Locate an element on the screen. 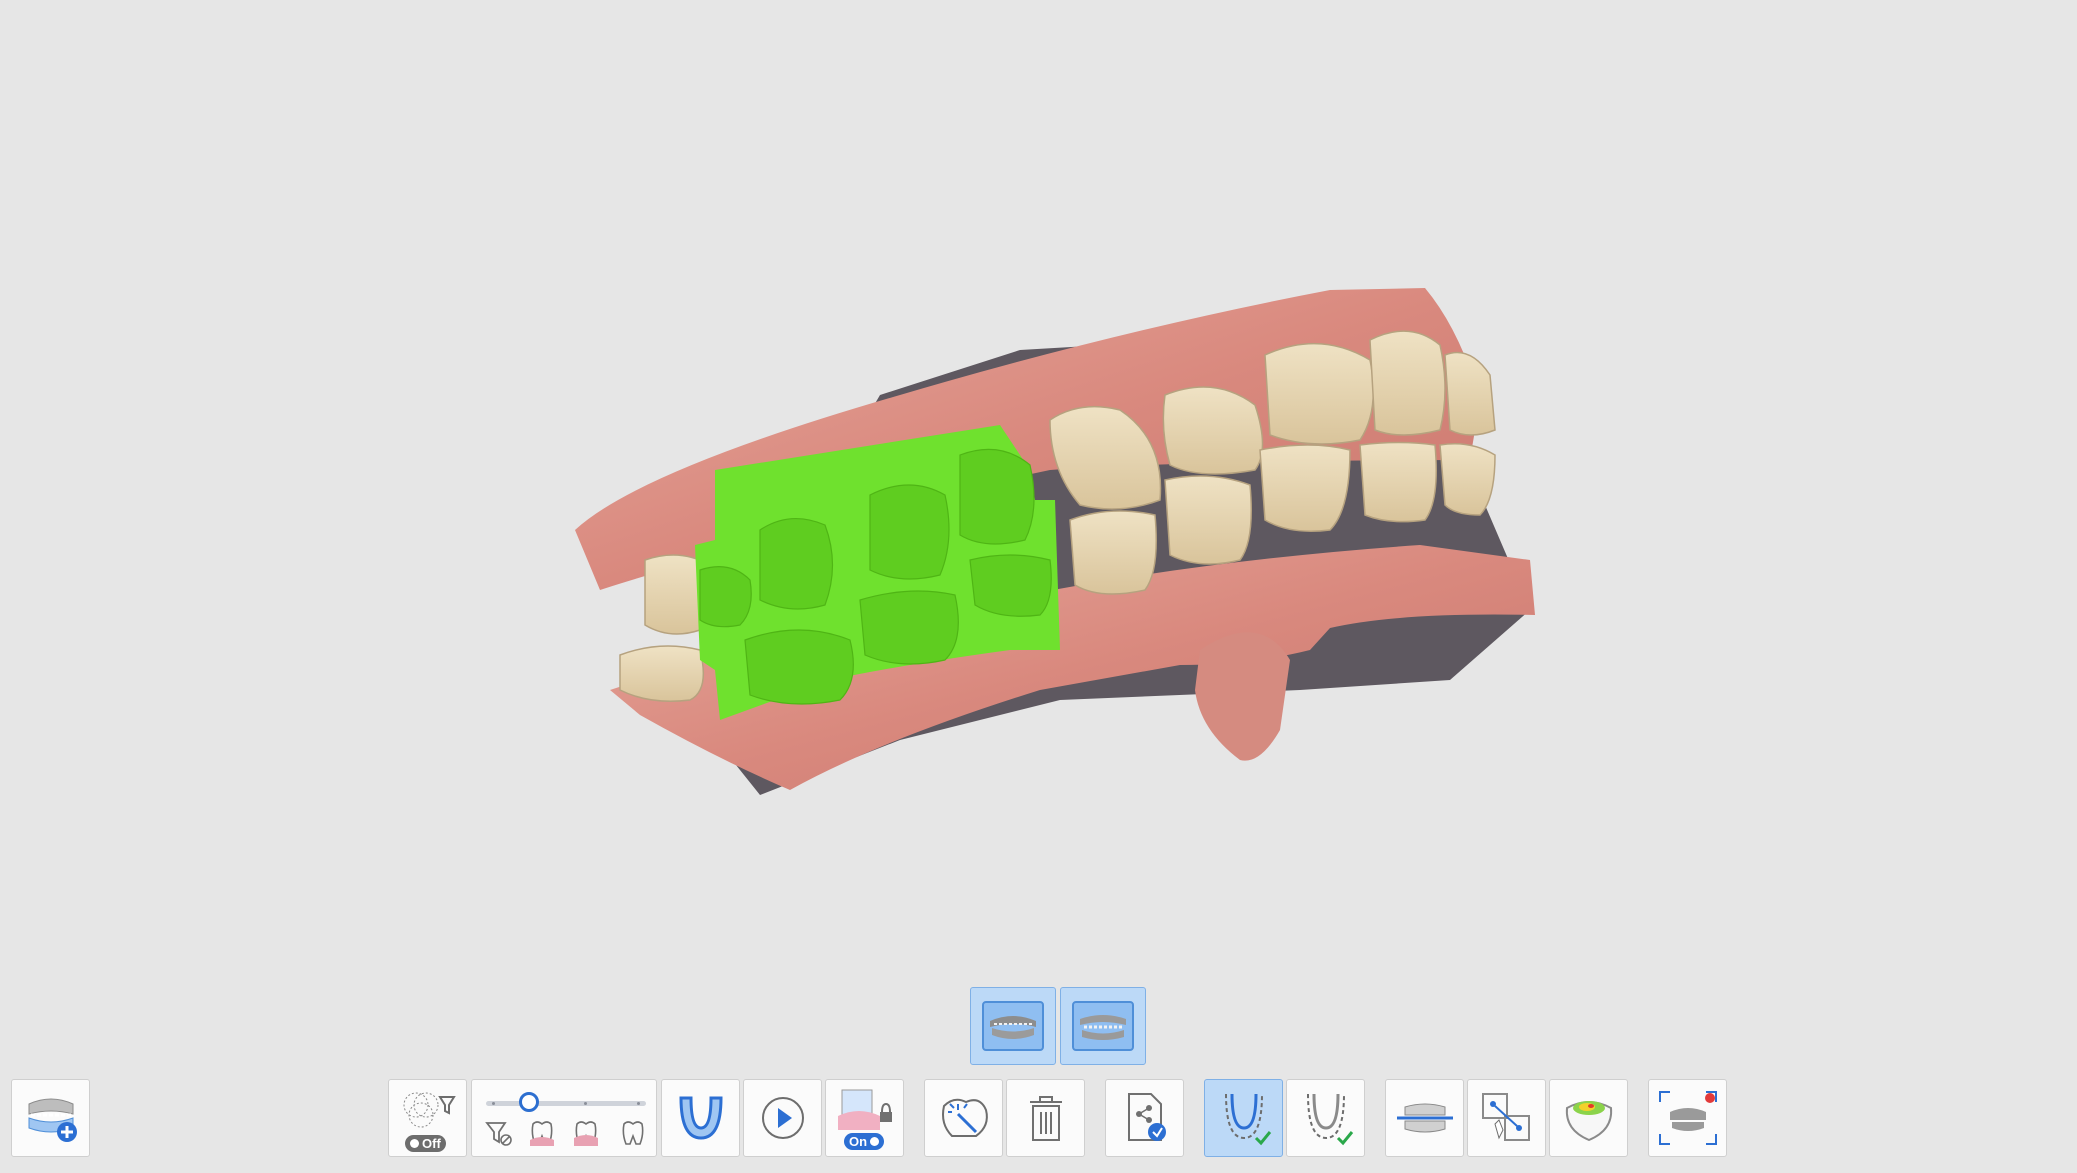 This screenshot has height=1173, width=2077. point-align-icon is located at coordinates (1505, 1117).